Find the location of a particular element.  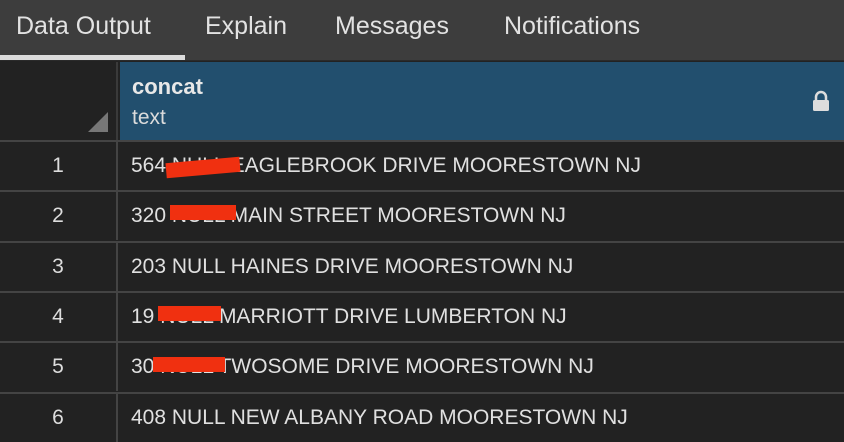

column-type: text is located at coordinates (149, 117).